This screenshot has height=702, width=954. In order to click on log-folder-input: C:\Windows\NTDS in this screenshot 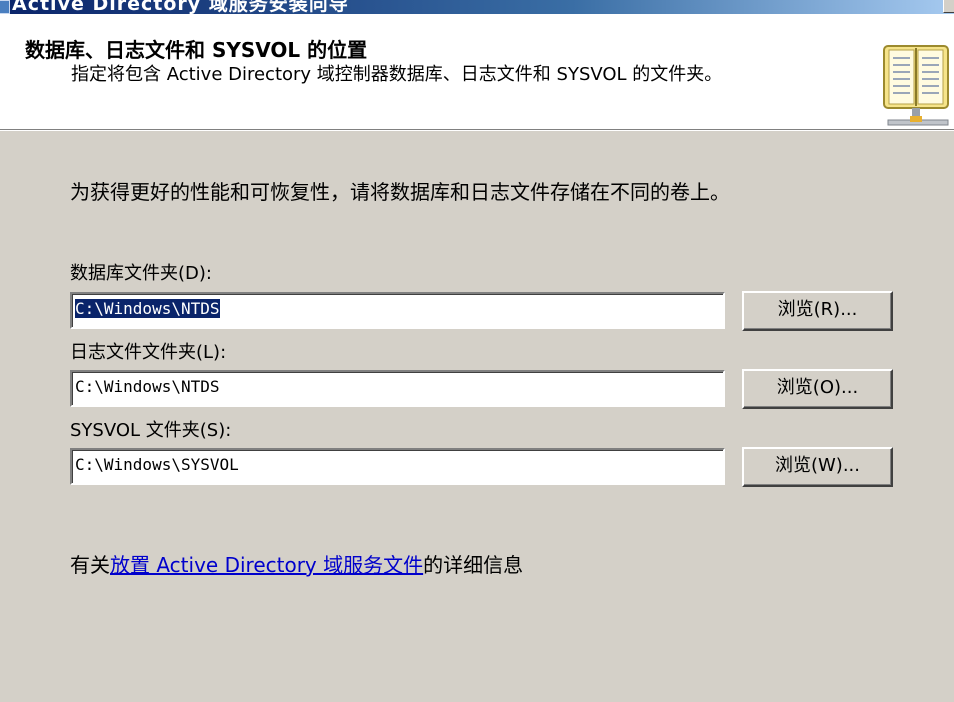, I will do `click(397, 388)`.